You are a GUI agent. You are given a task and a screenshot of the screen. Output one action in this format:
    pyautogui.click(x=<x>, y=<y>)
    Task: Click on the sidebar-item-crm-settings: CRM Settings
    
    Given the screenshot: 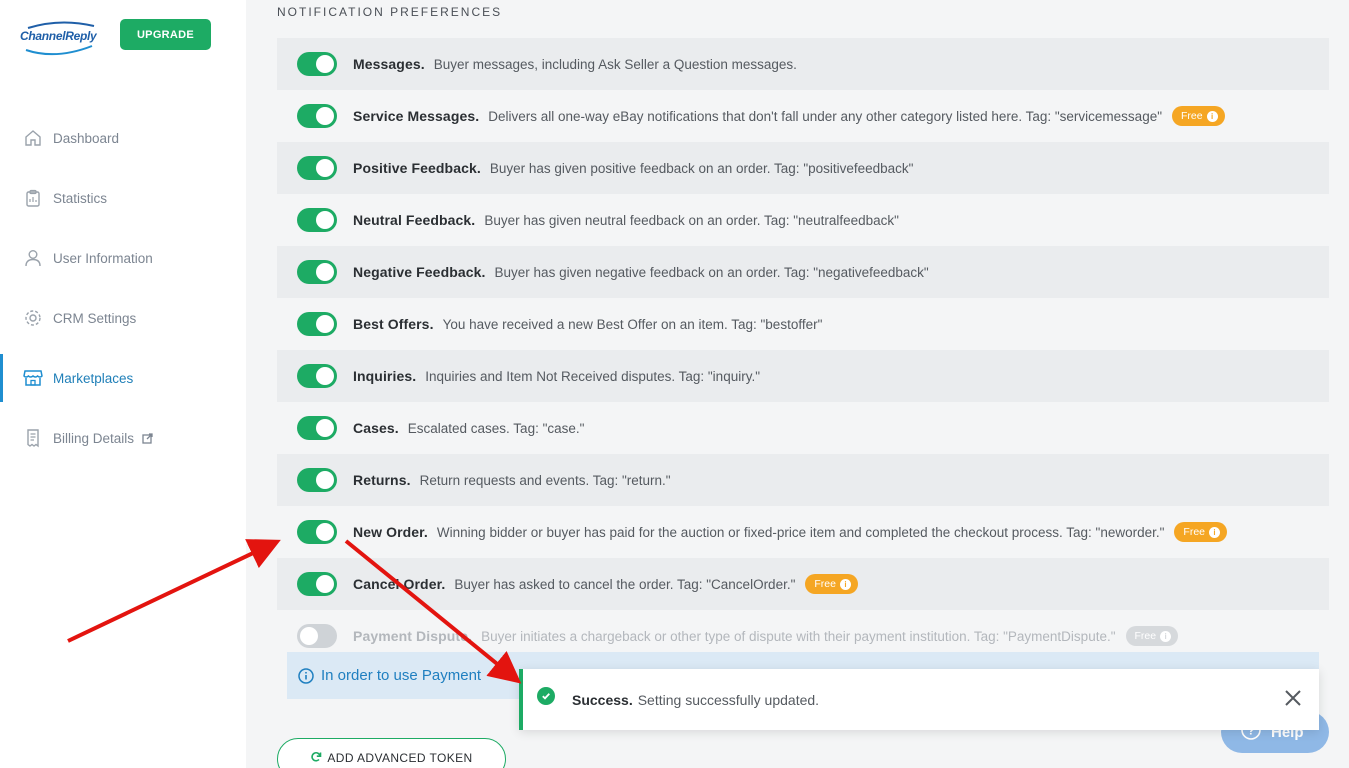 What is the action you would take?
    pyautogui.click(x=123, y=318)
    